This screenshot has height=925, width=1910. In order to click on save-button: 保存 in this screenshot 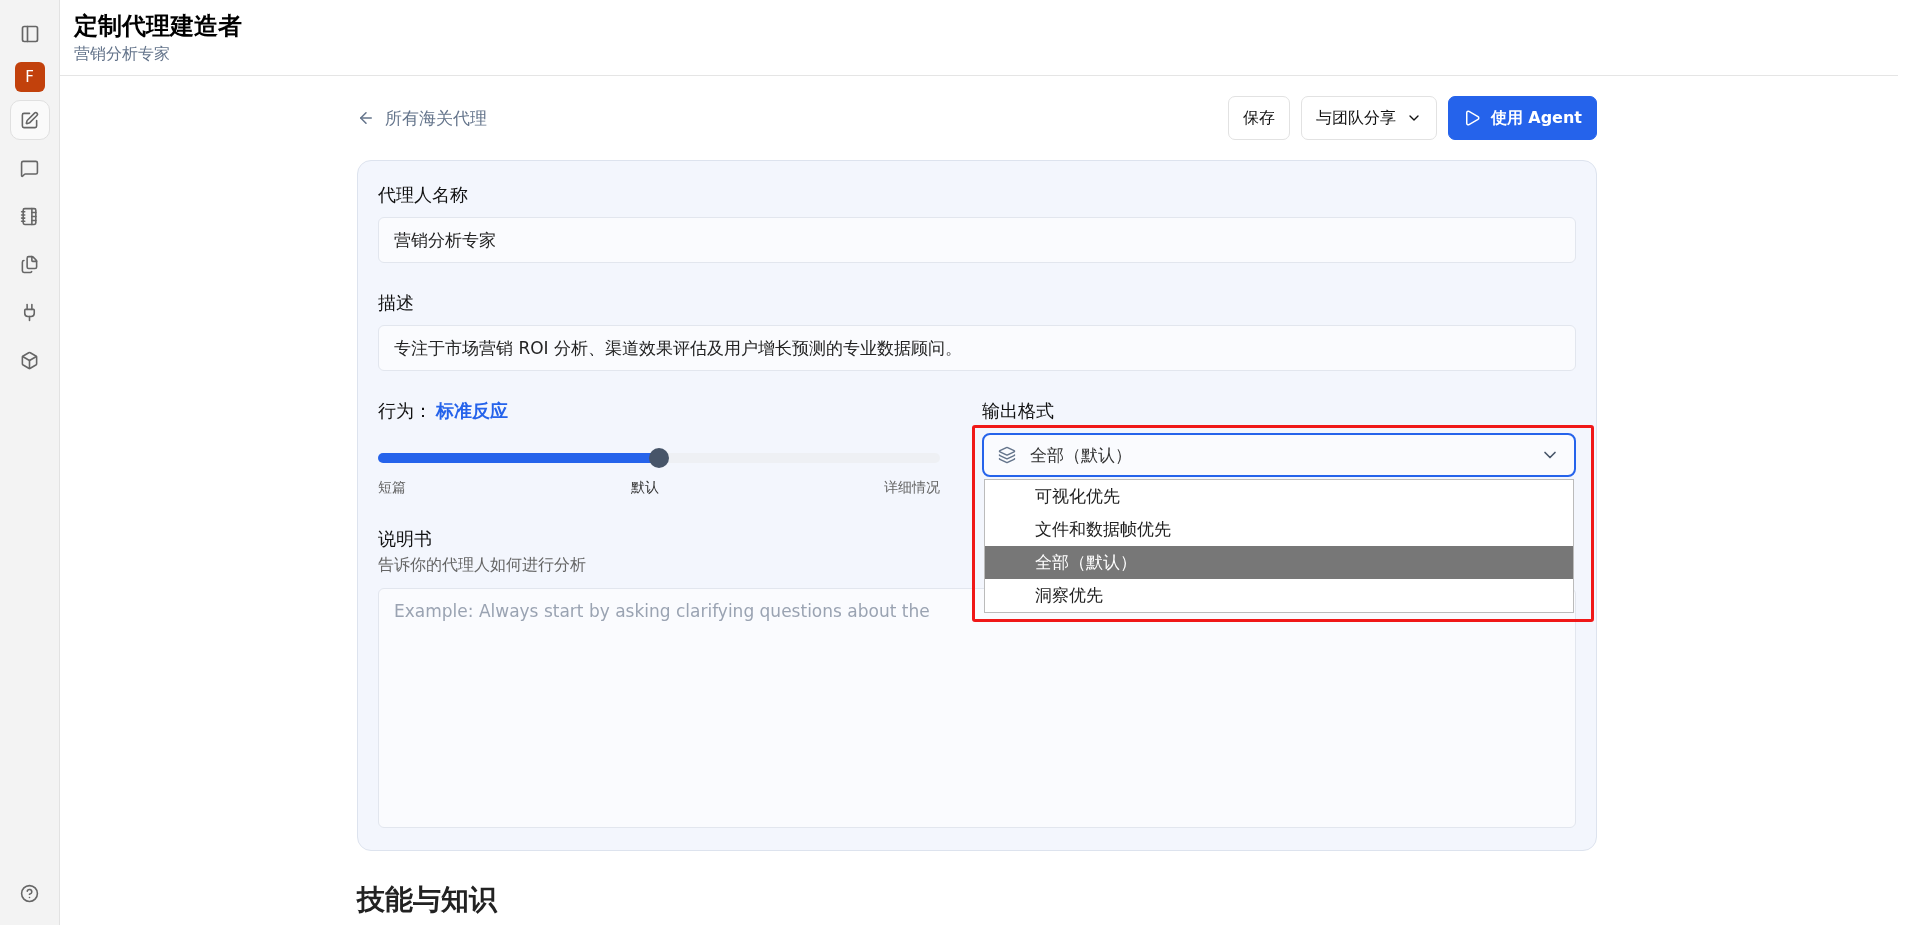, I will do `click(1258, 118)`.